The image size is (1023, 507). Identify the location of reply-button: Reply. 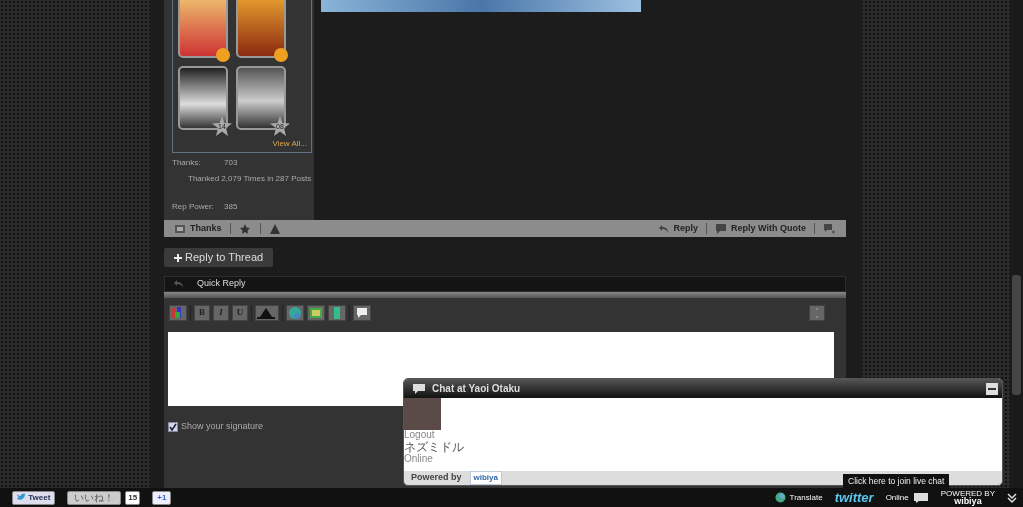
(678, 228).